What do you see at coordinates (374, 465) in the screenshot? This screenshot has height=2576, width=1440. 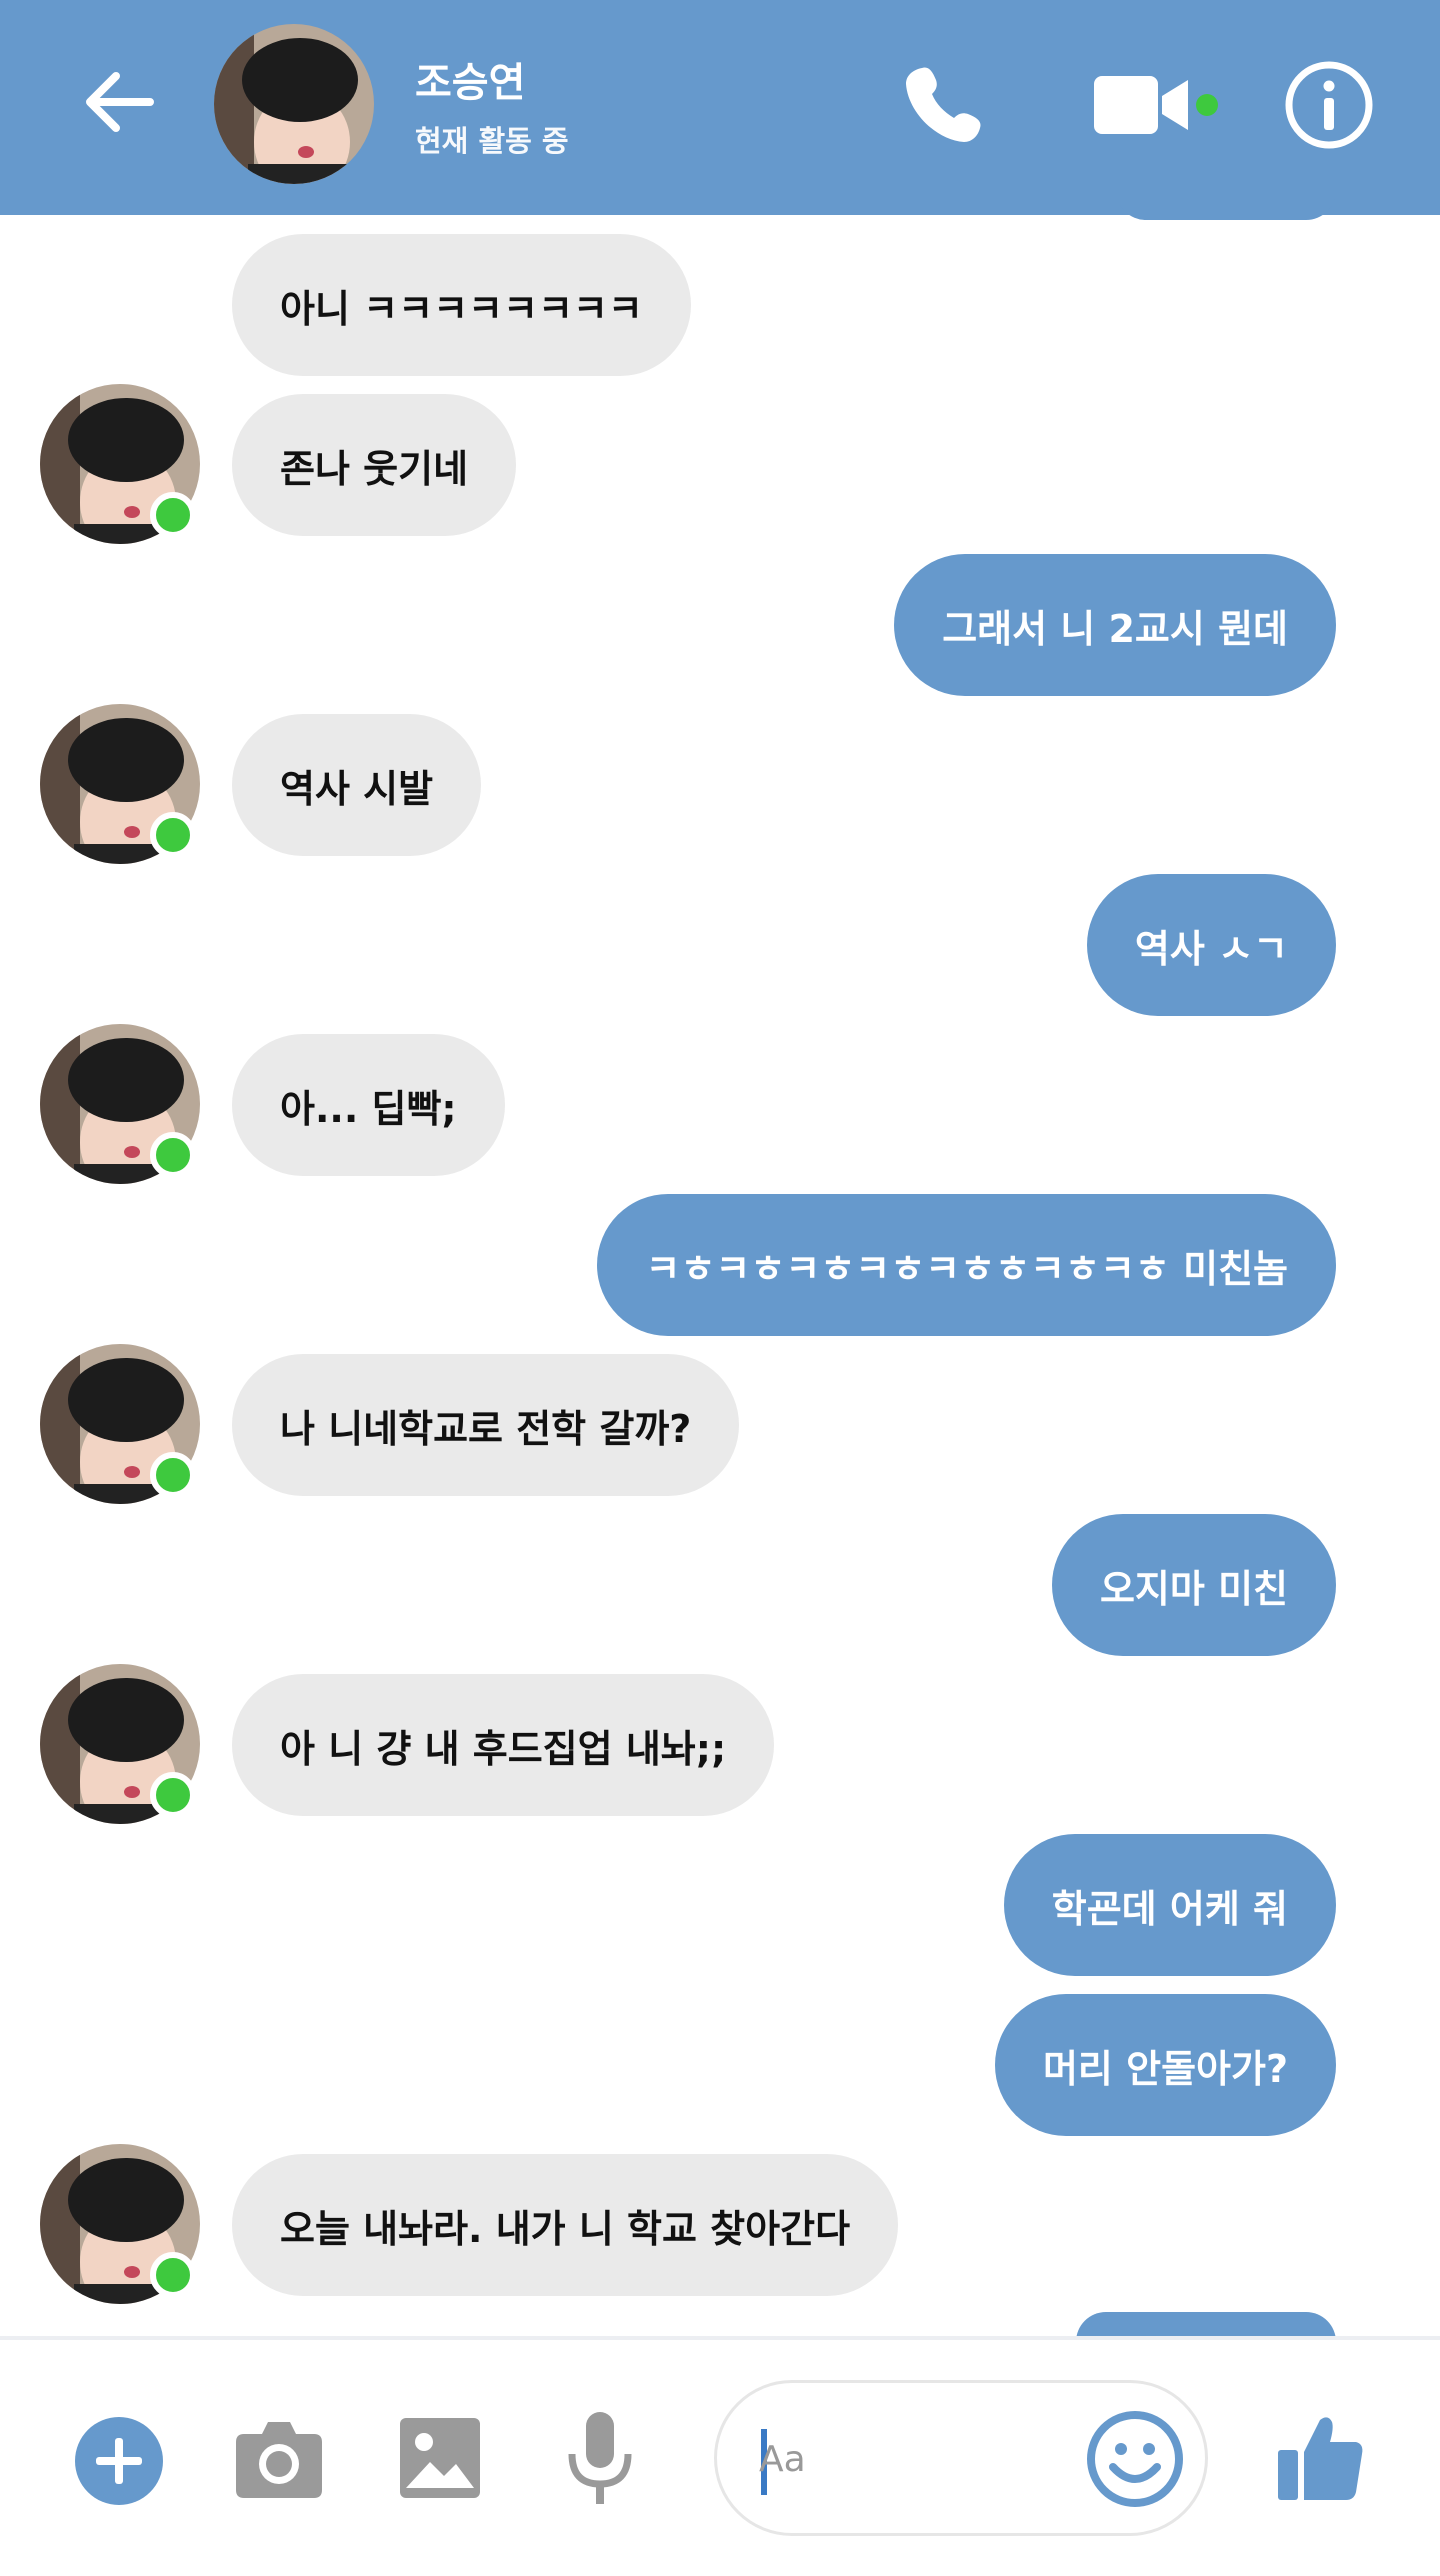 I see `incoming-message: 존나 웃기네` at bounding box center [374, 465].